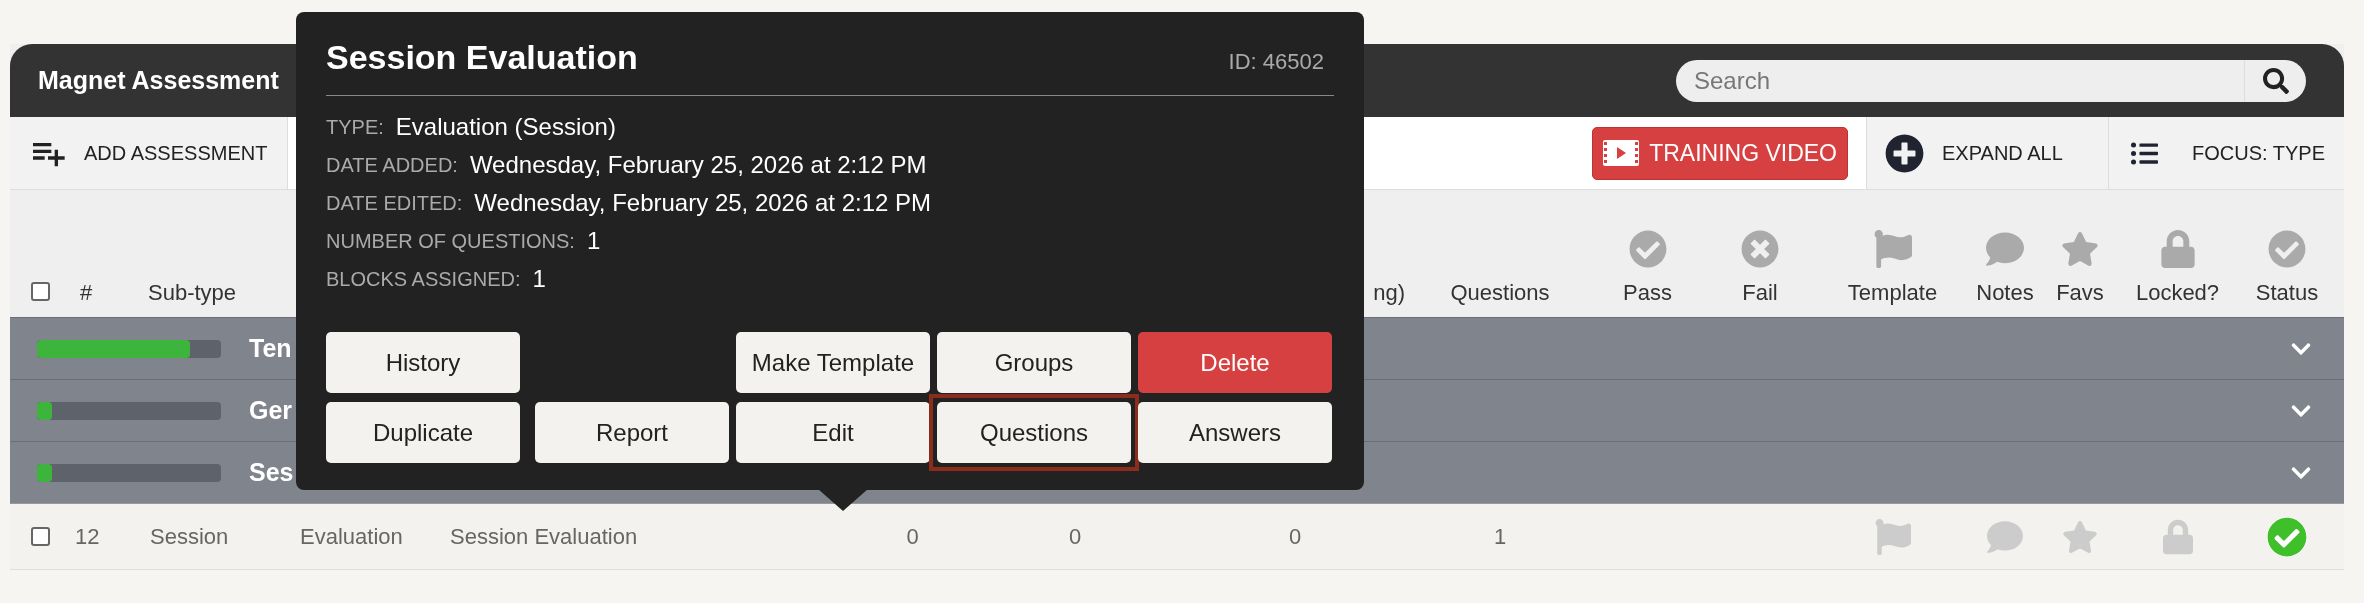 The height and width of the screenshot is (603, 2364). I want to click on column-header: ng), so click(1389, 293).